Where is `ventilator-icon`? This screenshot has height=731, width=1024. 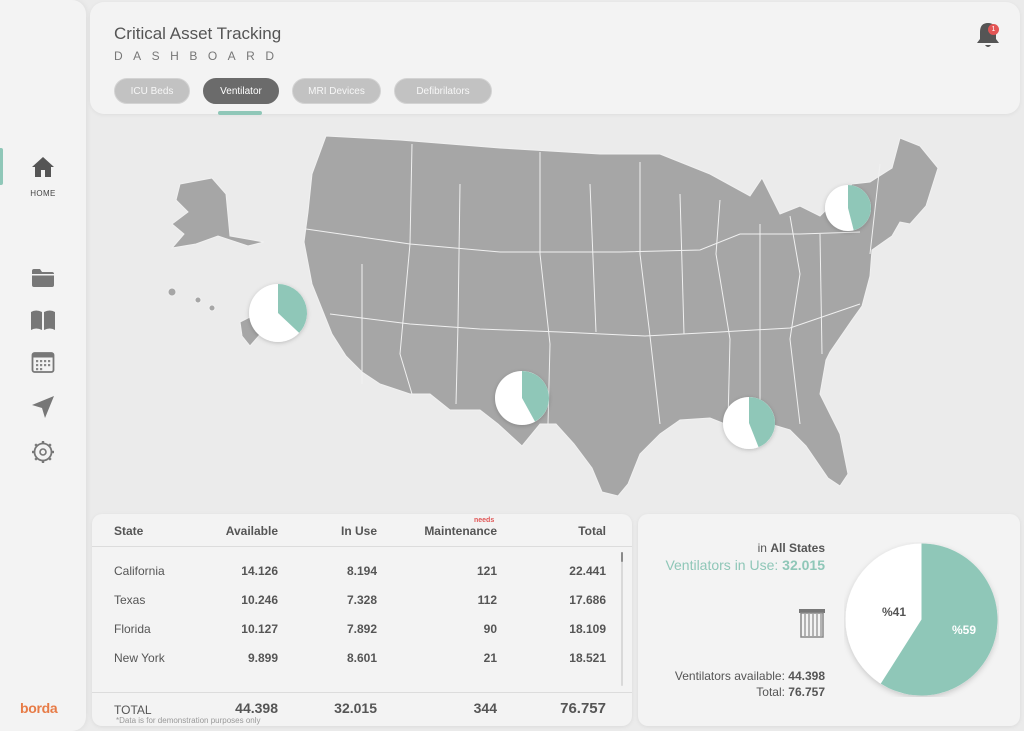
ventilator-icon is located at coordinates (812, 623).